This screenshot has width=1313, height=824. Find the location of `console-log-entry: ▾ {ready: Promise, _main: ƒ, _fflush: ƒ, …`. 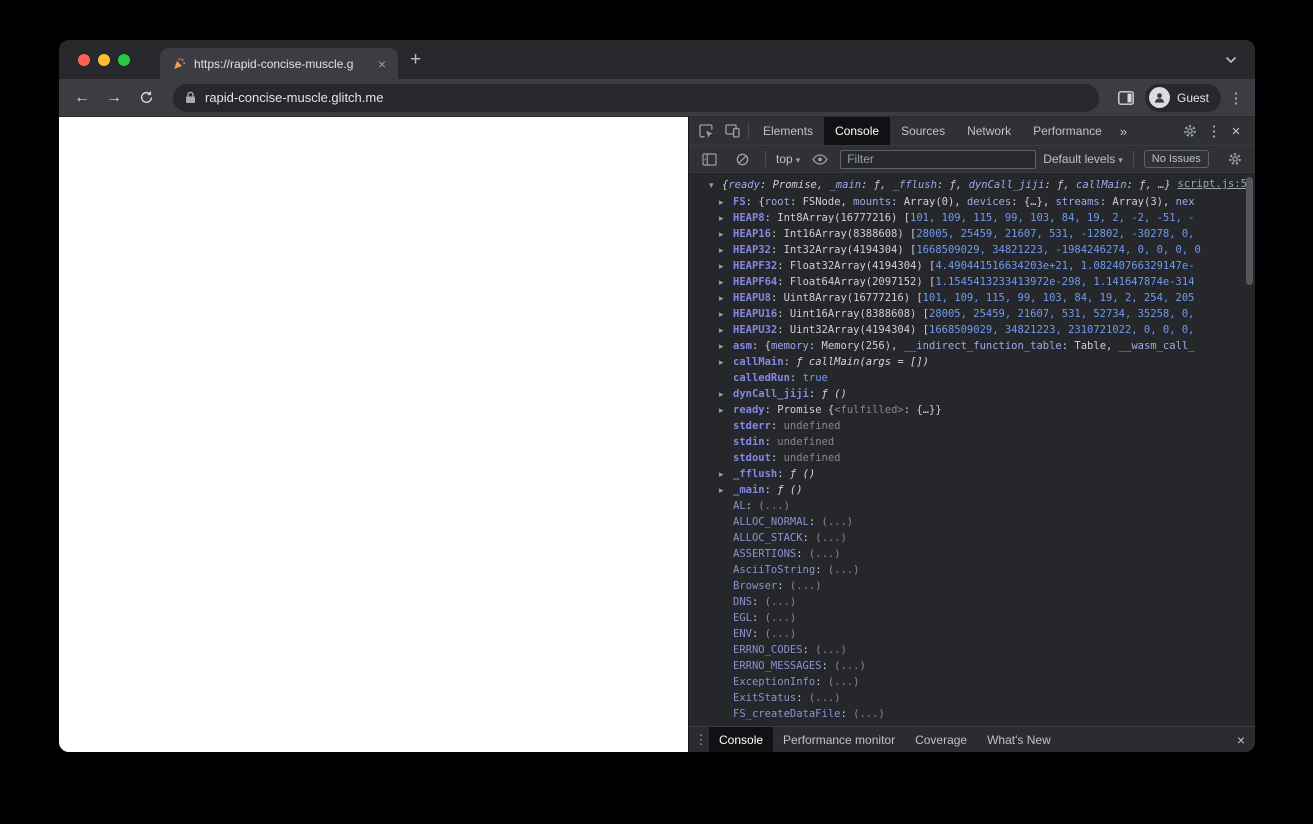

console-log-entry: ▾ {ready: Promise, _main: ƒ, _fflush: ƒ, … is located at coordinates (972, 185).